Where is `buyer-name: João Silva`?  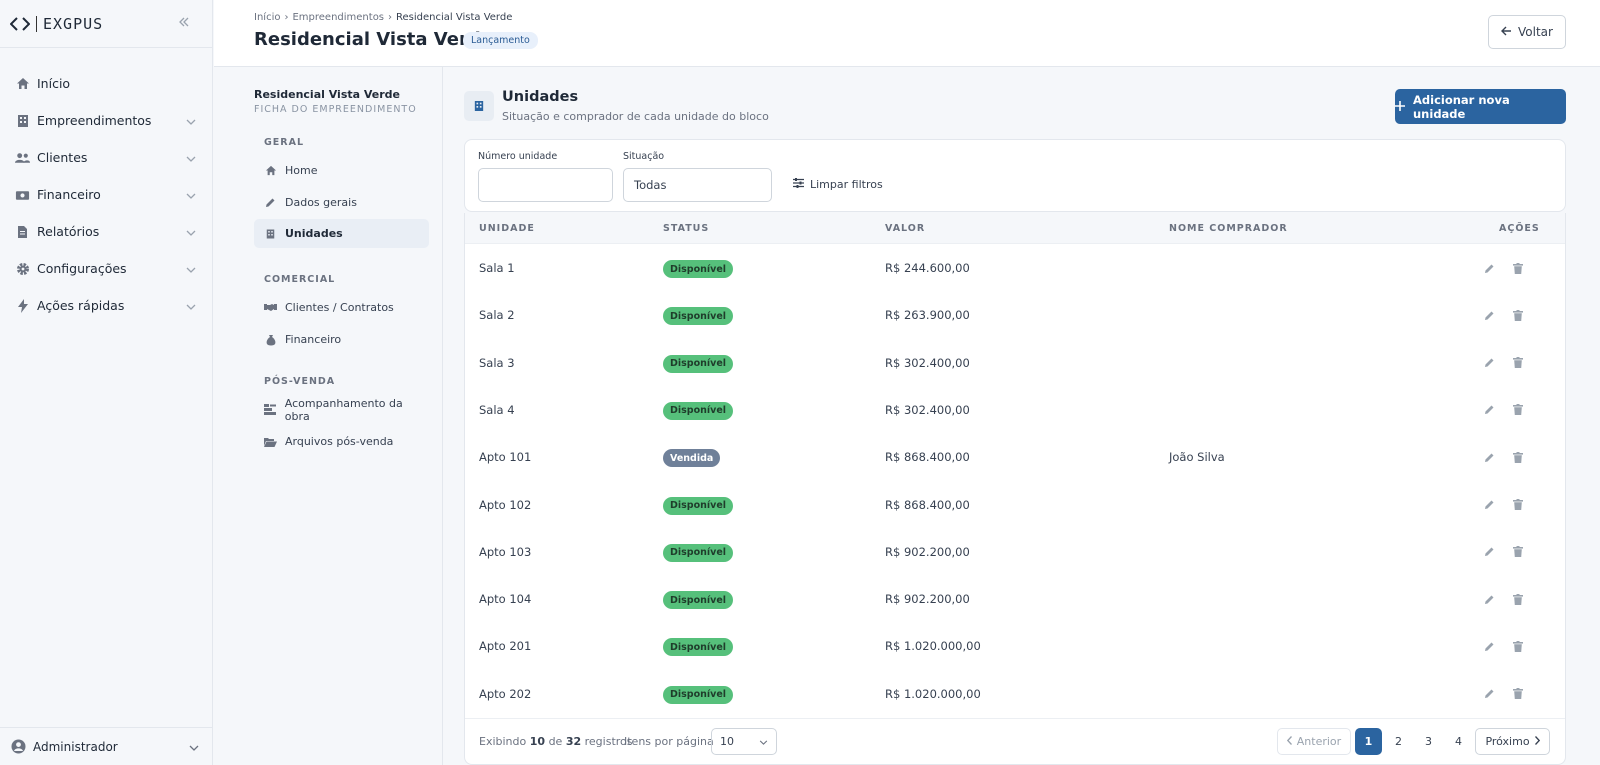 buyer-name: João Silva is located at coordinates (1197, 457).